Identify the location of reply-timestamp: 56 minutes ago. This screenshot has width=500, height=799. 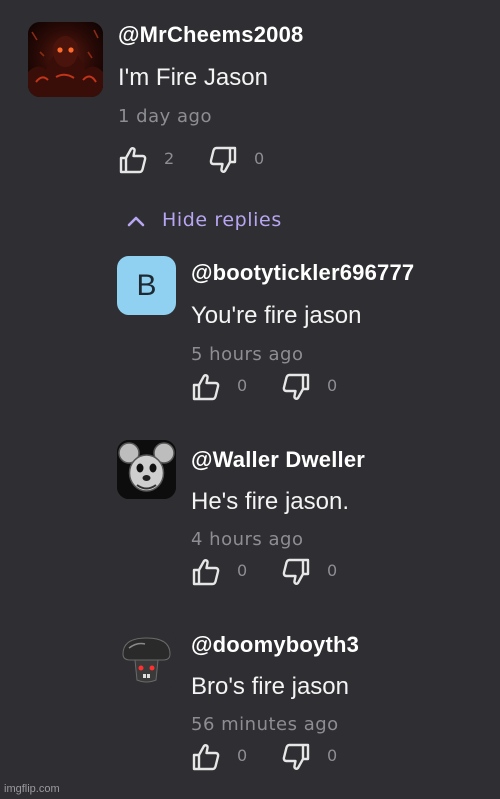
(265, 724).